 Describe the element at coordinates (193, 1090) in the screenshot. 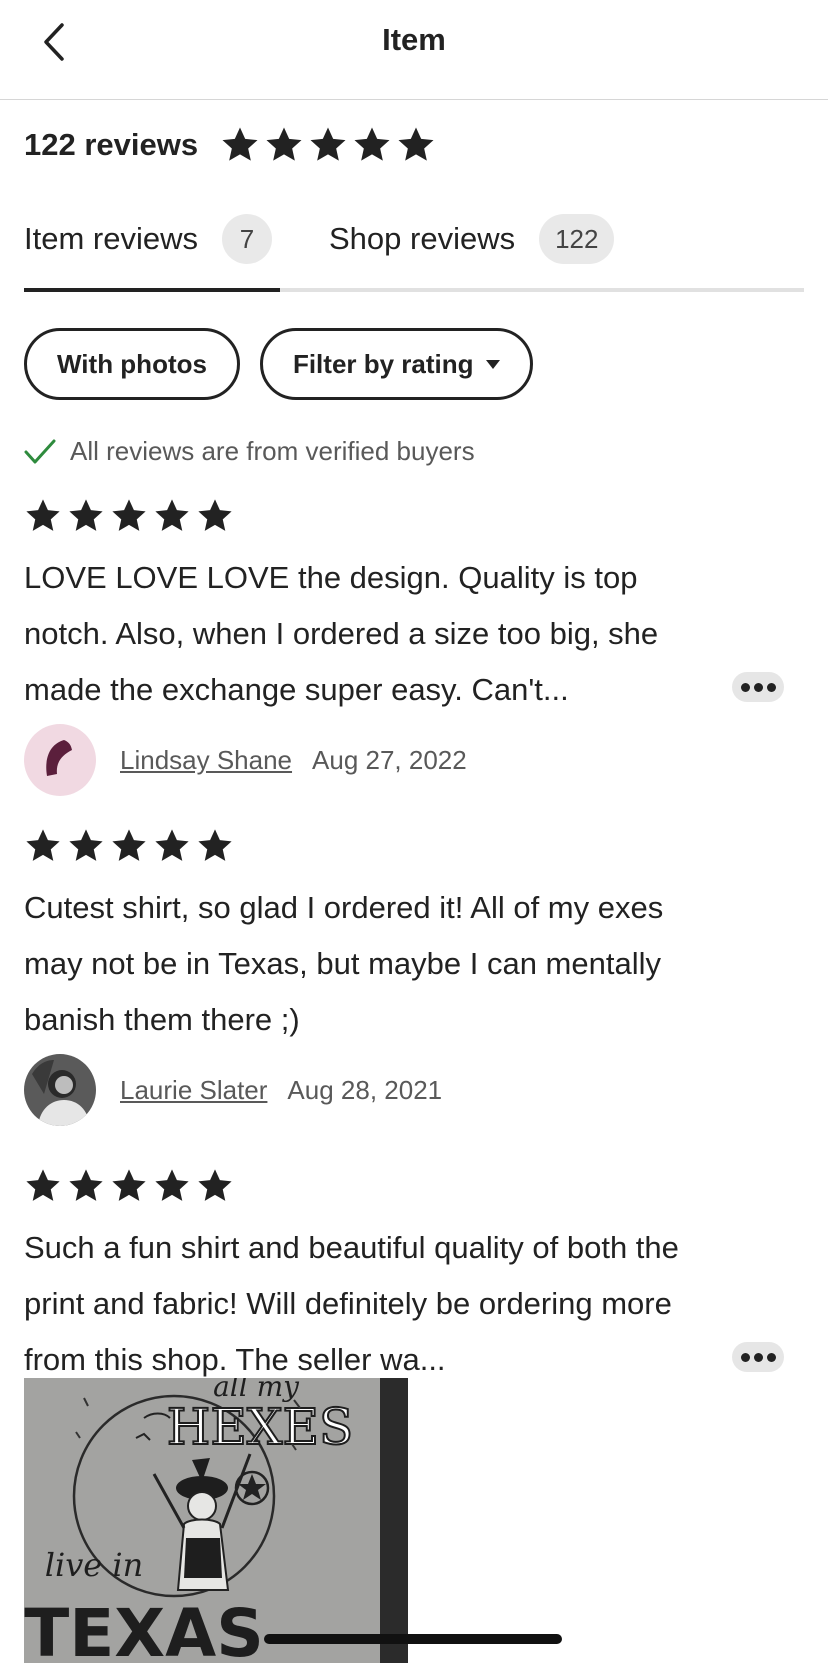

I see `author-name-link: Laurie Slater` at that location.